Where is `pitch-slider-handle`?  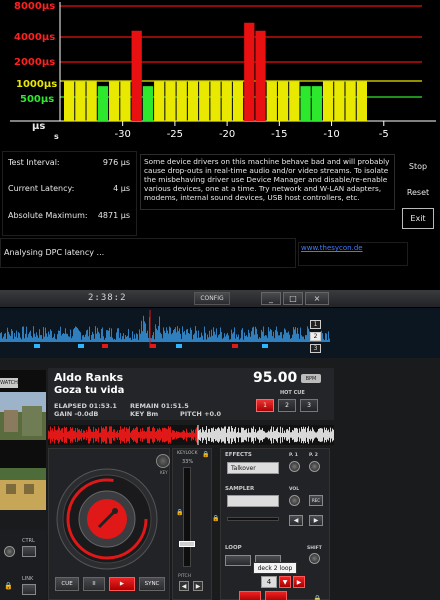 pitch-slider-handle is located at coordinates (187, 544).